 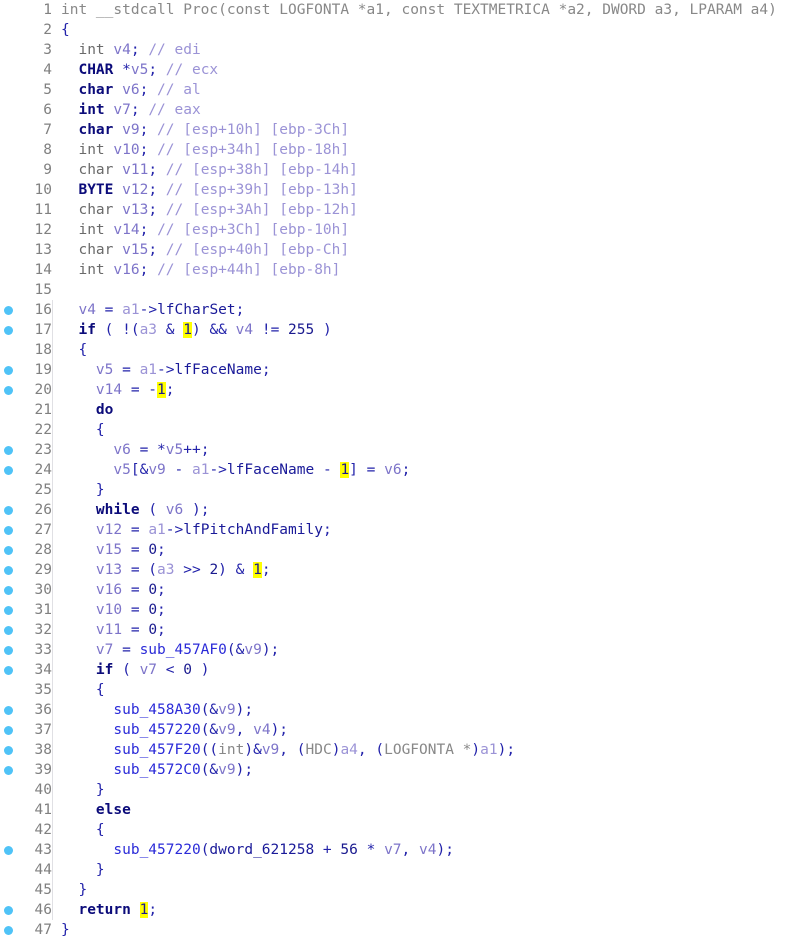 What do you see at coordinates (427, 510) in the screenshot?
I see `code-text: while ( v6 );` at bounding box center [427, 510].